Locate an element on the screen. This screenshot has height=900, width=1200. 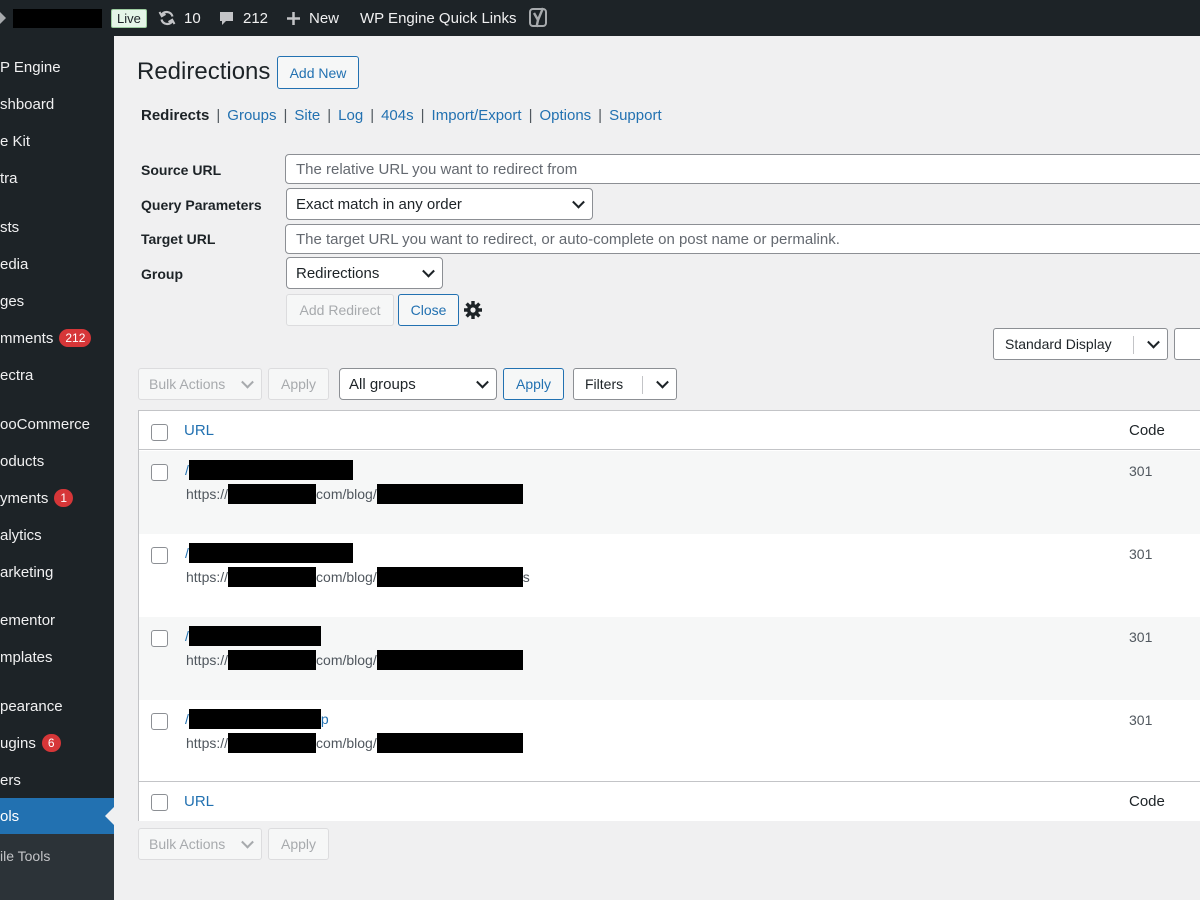
query-parameters-select: Exact match in any order is located at coordinates (439, 204).